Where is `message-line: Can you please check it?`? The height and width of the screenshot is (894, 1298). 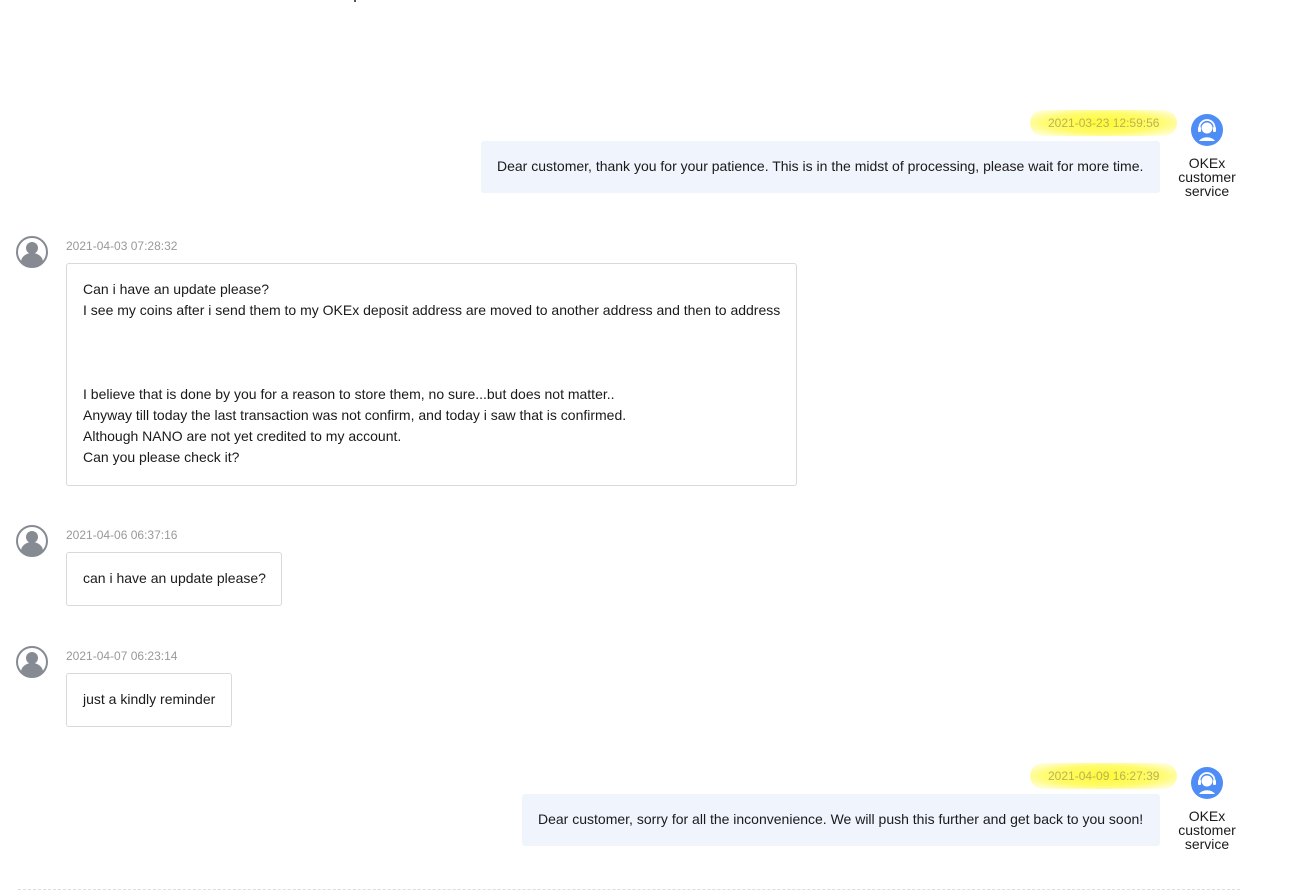 message-line: Can you please check it? is located at coordinates (161, 457).